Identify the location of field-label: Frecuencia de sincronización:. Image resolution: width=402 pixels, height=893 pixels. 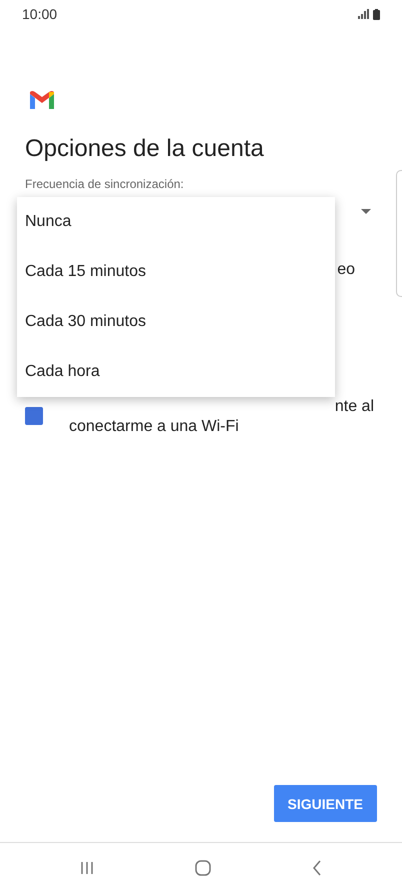
(105, 184).